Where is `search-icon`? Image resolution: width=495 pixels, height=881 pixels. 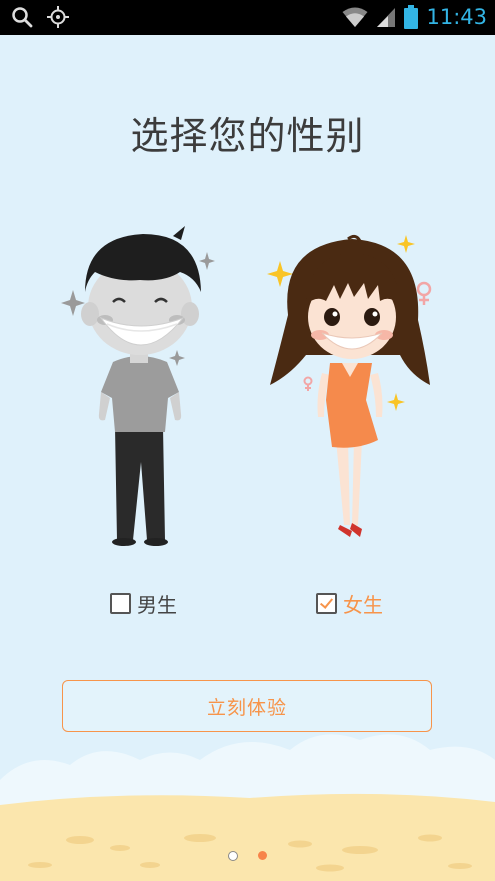
search-icon is located at coordinates (22, 17).